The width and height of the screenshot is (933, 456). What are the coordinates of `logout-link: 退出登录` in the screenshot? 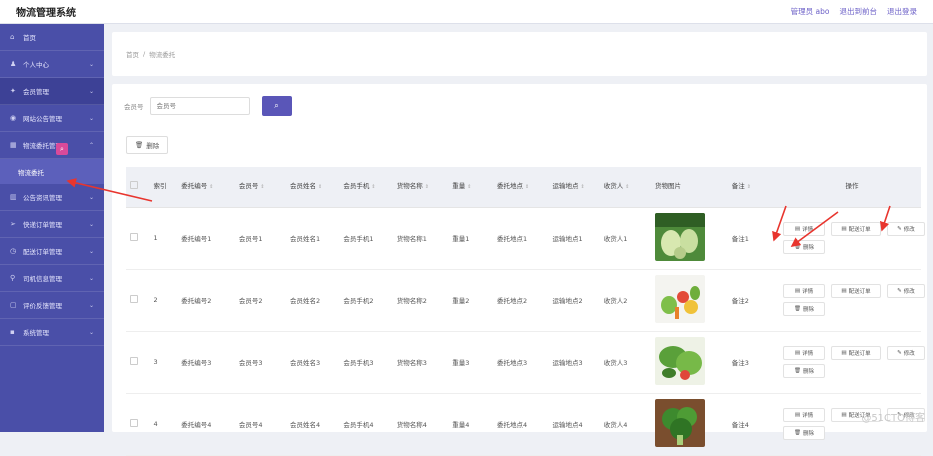 It's located at (902, 11).